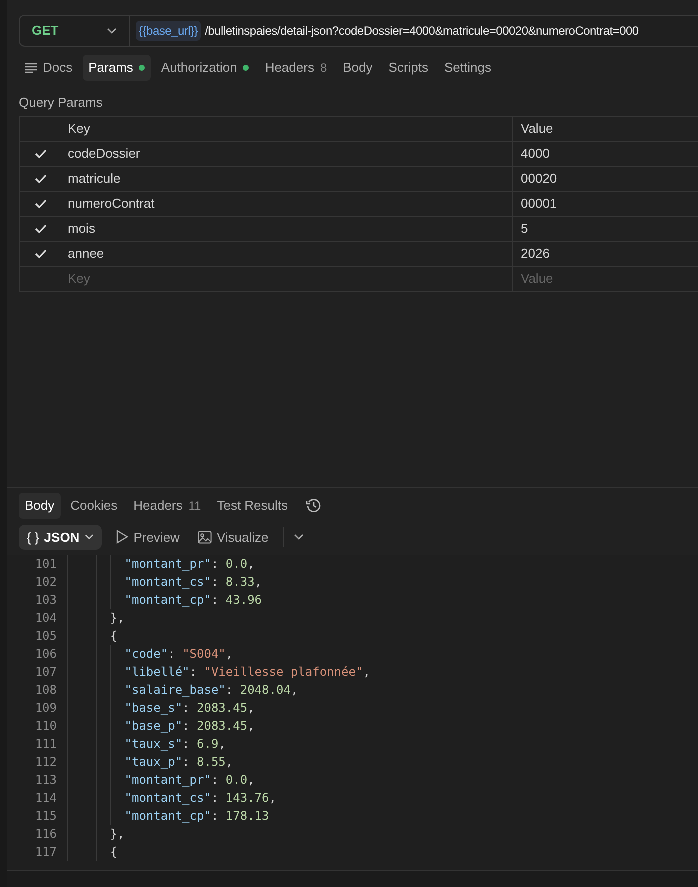 The image size is (698, 887). I want to click on lines-icon, so click(31, 67).